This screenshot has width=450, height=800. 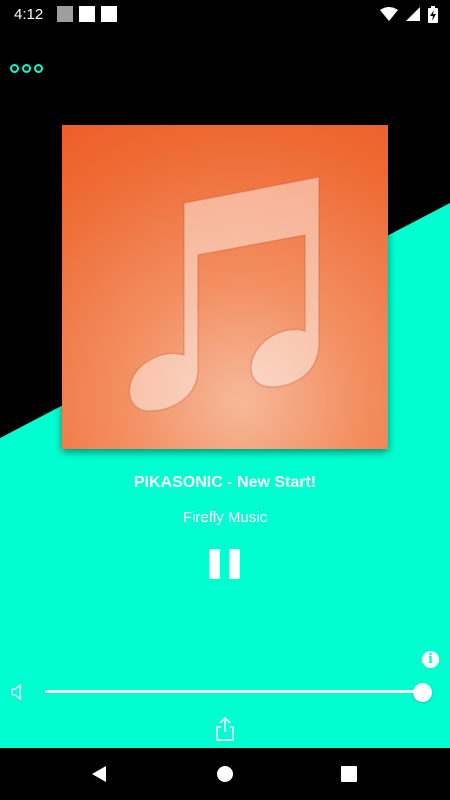 I want to click on status-icons, so click(x=409, y=14).